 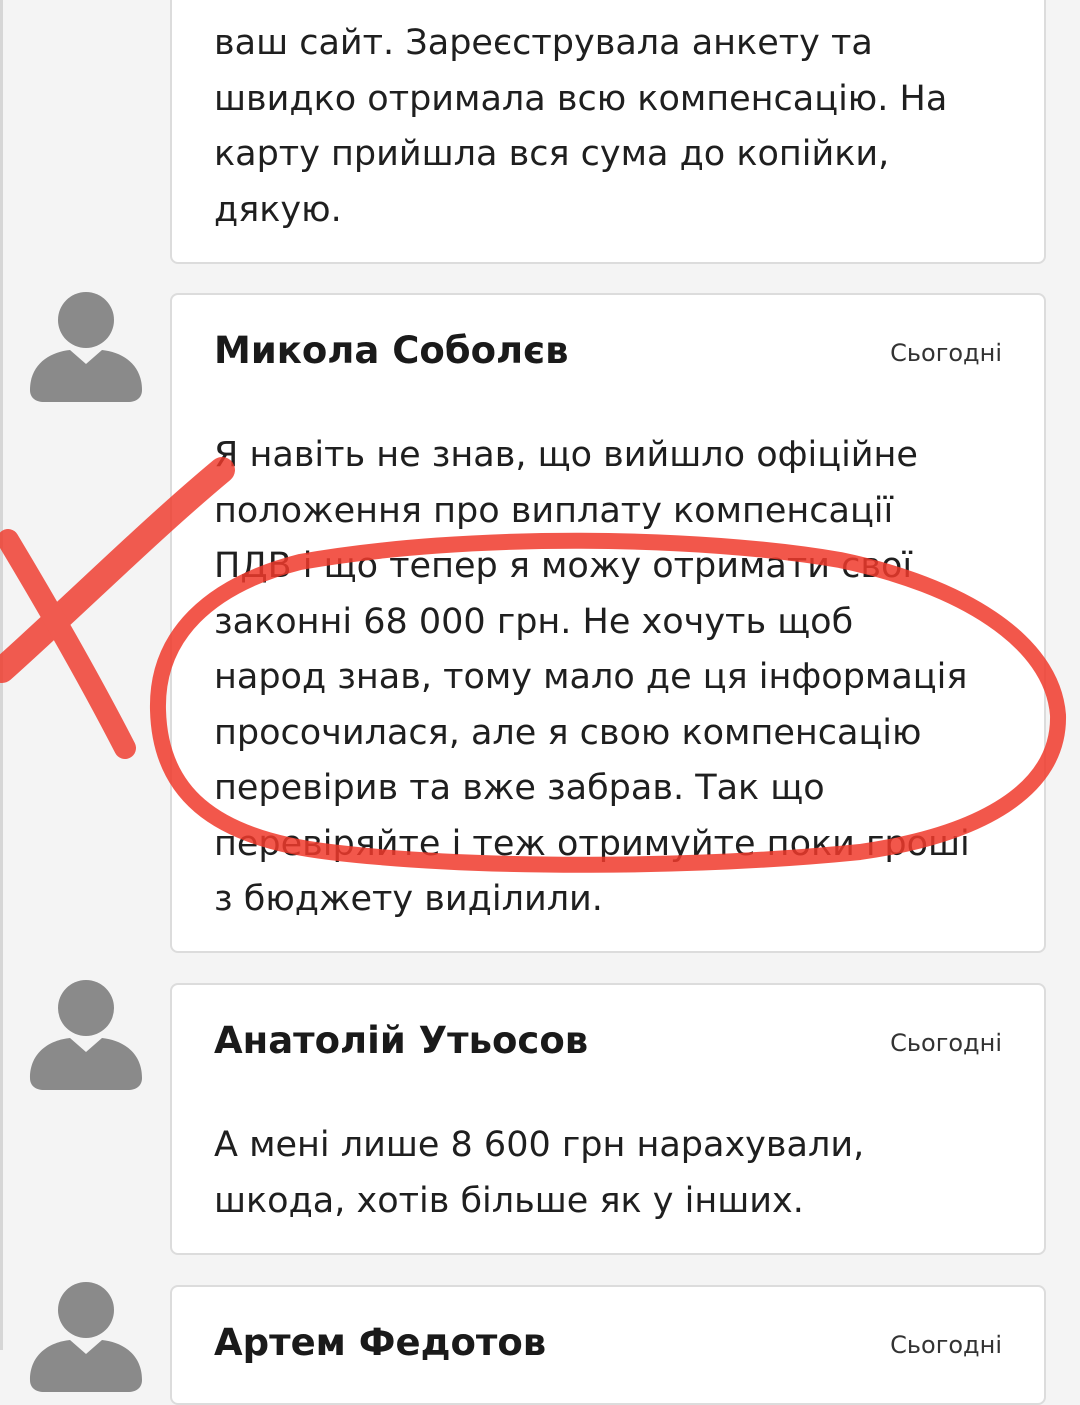 I want to click on comment-author: Артем Федотов, so click(x=380, y=1342).